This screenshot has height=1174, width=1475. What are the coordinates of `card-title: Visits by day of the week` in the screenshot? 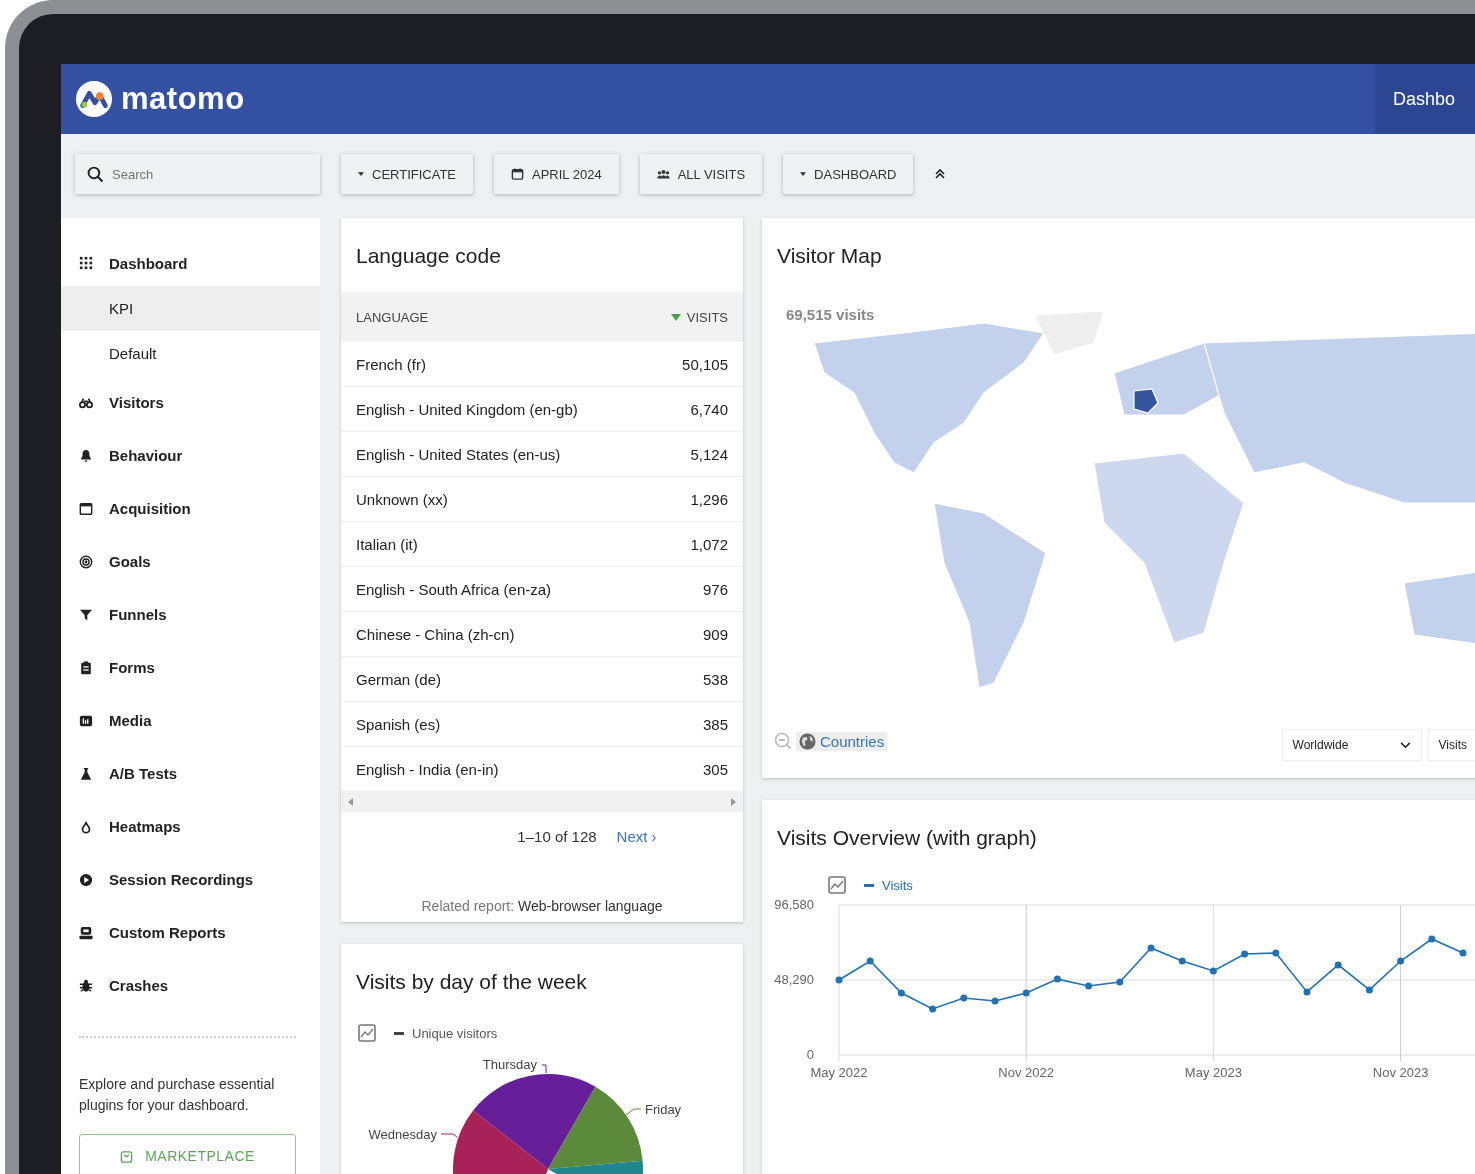 It's located at (471, 982).